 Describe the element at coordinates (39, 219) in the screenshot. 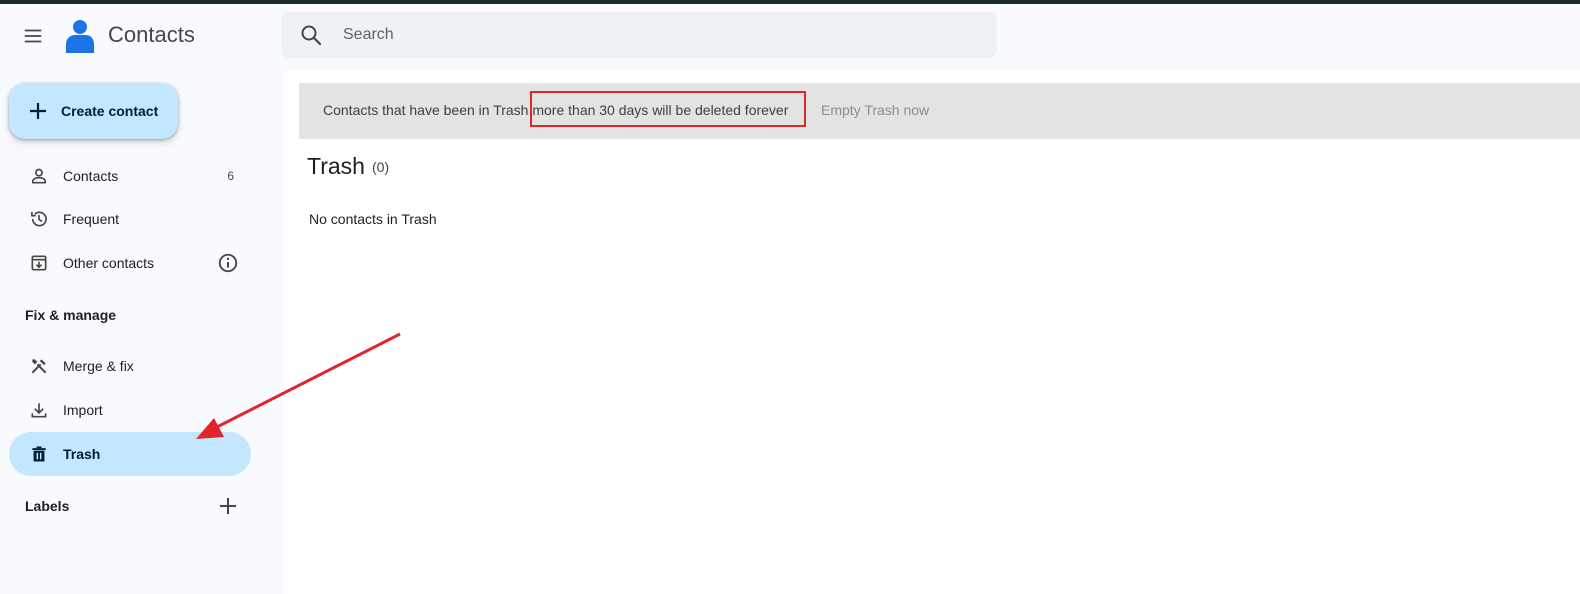

I see `history-icon` at that location.